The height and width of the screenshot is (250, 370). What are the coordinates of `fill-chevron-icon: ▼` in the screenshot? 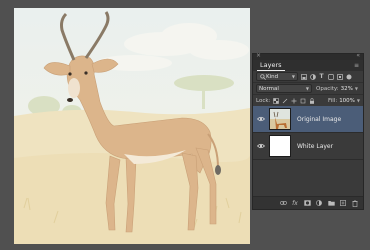 It's located at (358, 100).